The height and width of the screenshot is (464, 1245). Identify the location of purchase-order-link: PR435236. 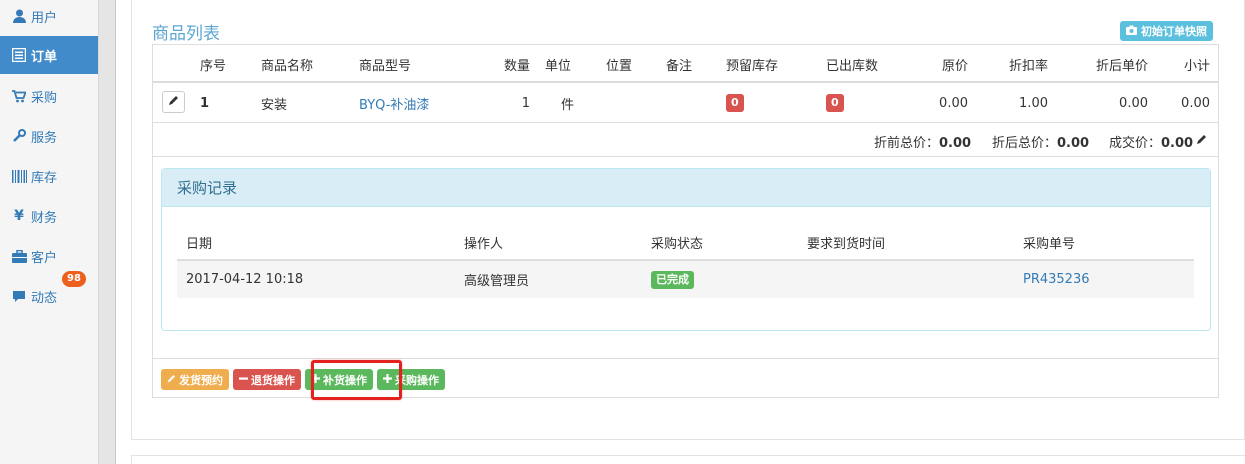
(1056, 279).